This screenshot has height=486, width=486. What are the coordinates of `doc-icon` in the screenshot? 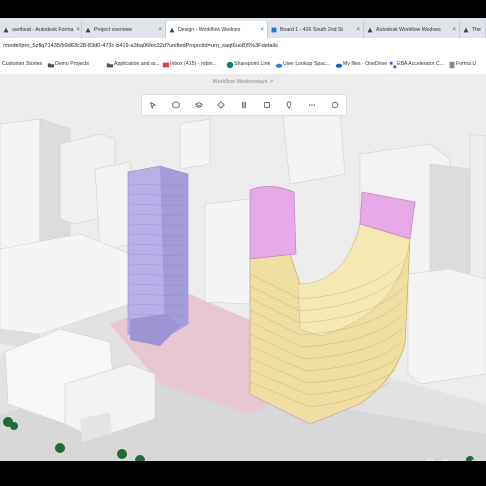 It's located at (452, 65).